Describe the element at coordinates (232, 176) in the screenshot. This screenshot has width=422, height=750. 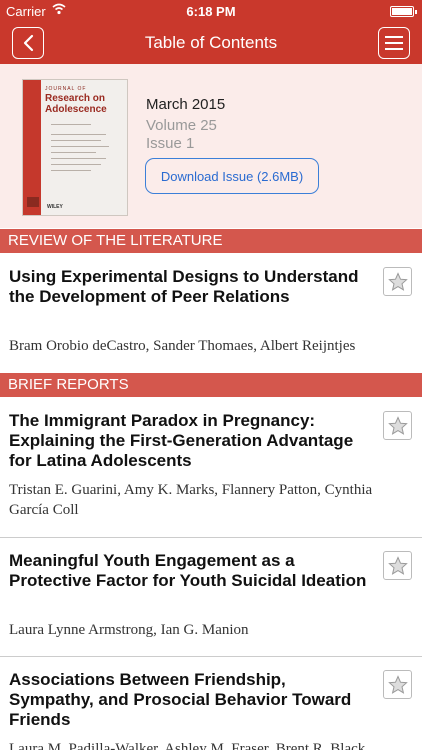
I see `download-issue-button: Download Issue (2.6MB)` at that location.